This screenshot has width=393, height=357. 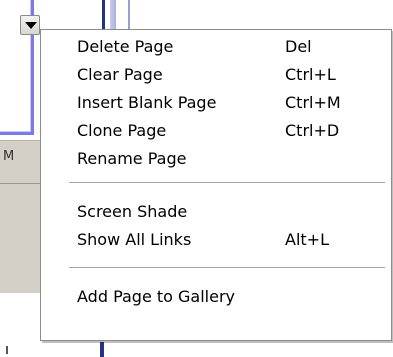 What do you see at coordinates (132, 211) in the screenshot?
I see `menu-item-label: Screen Shade` at bounding box center [132, 211].